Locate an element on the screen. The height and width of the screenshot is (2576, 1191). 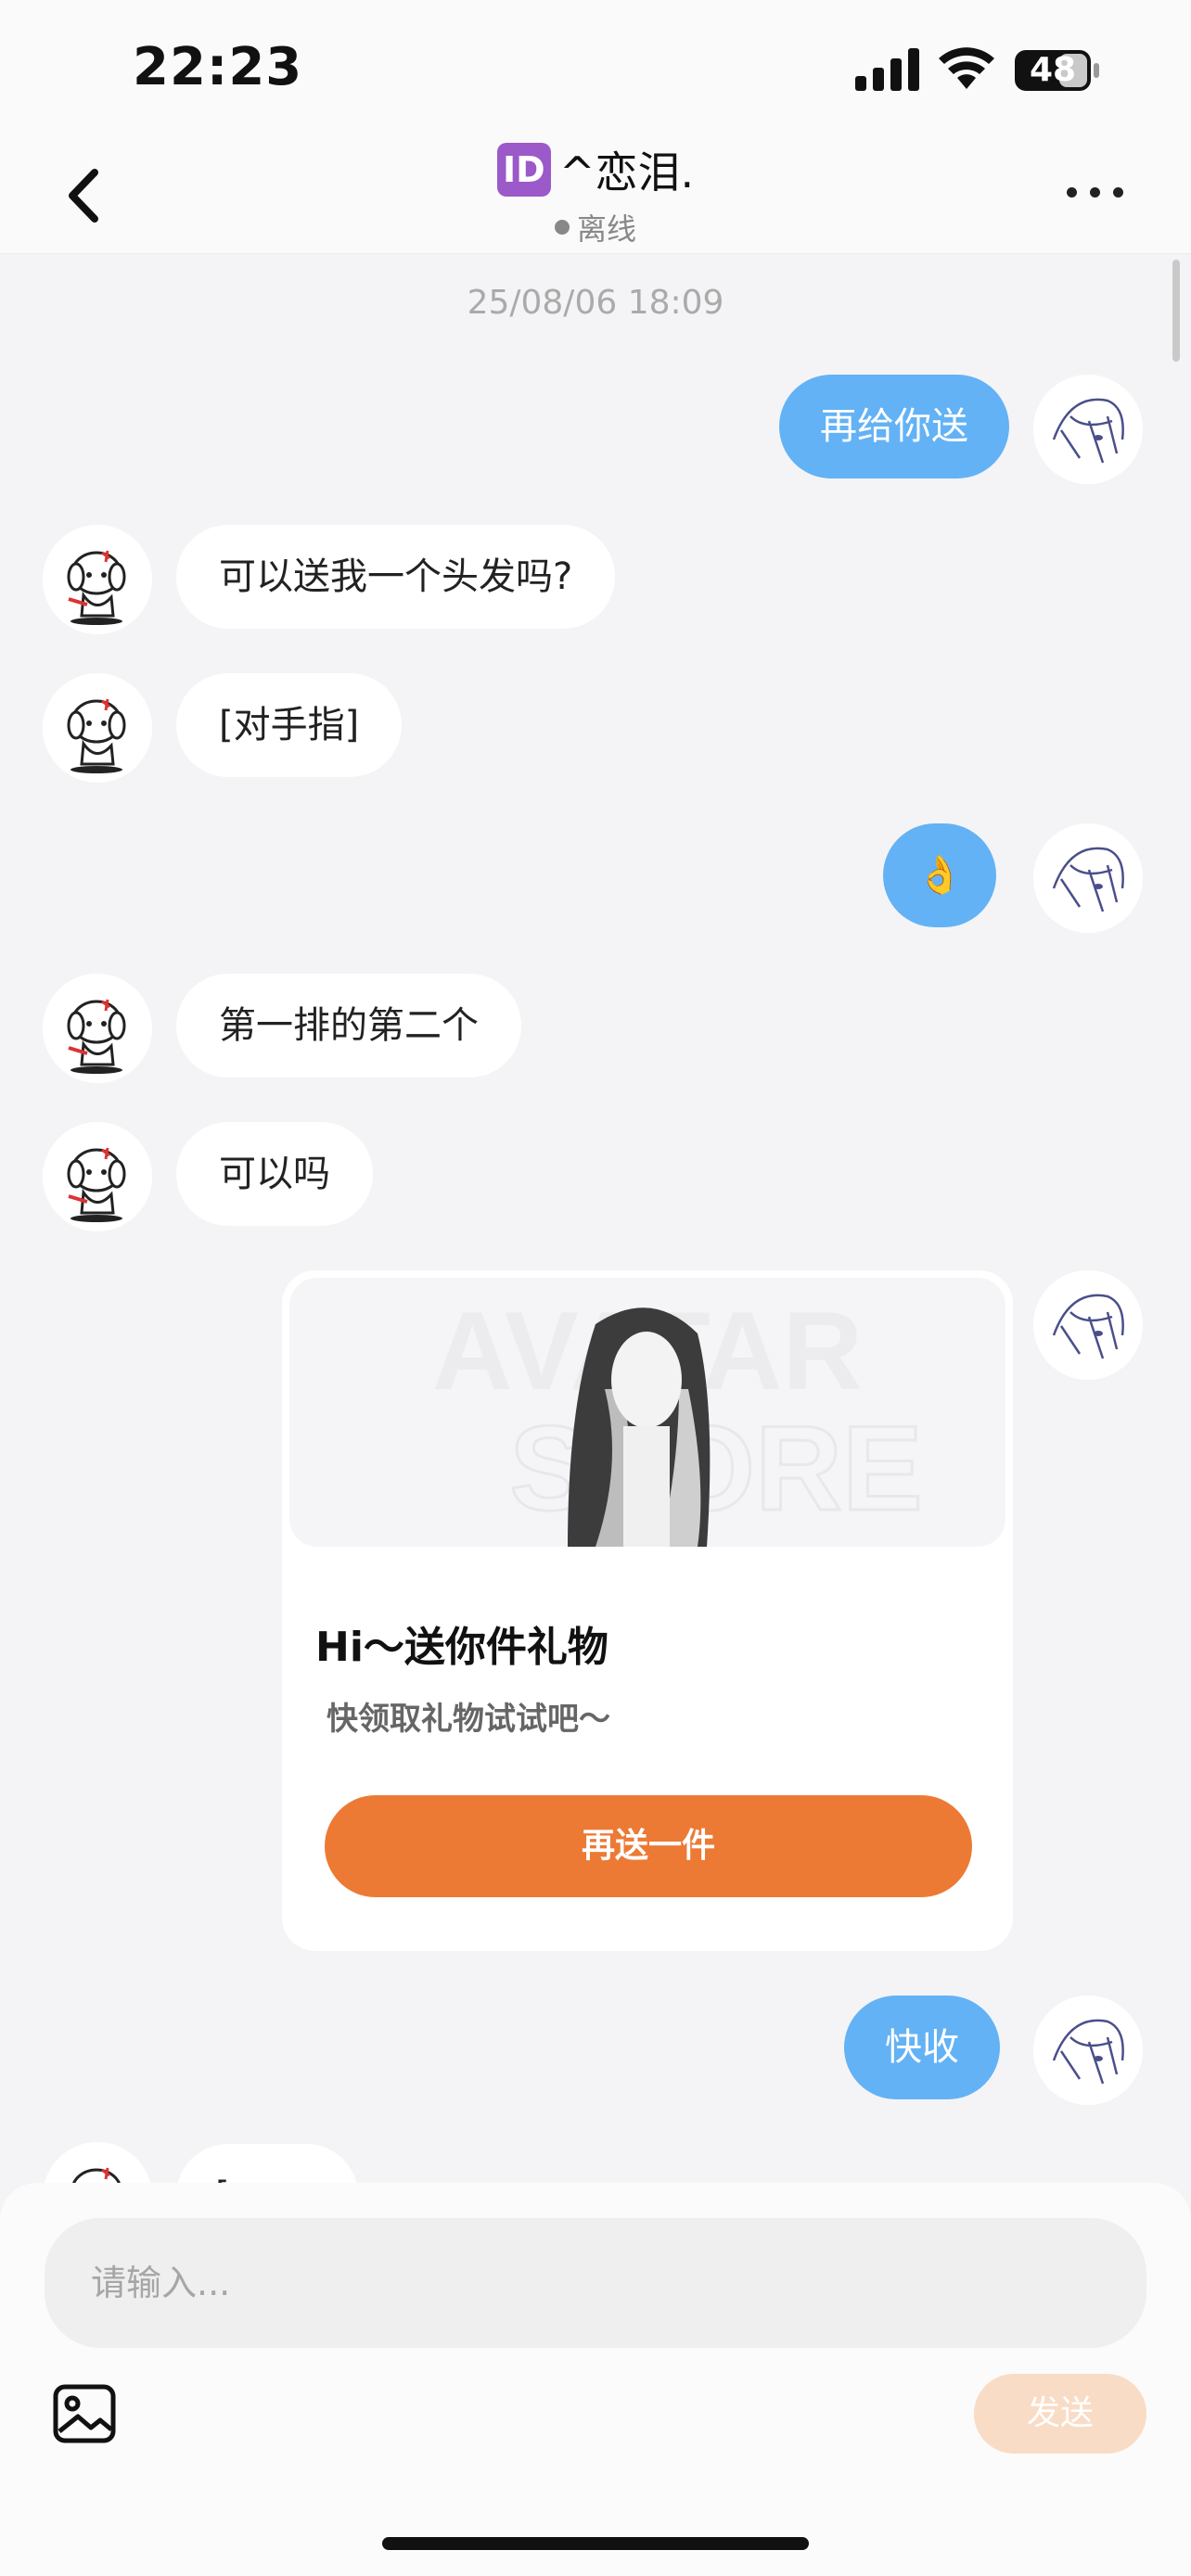
status-time: 22:23 is located at coordinates (218, 67).